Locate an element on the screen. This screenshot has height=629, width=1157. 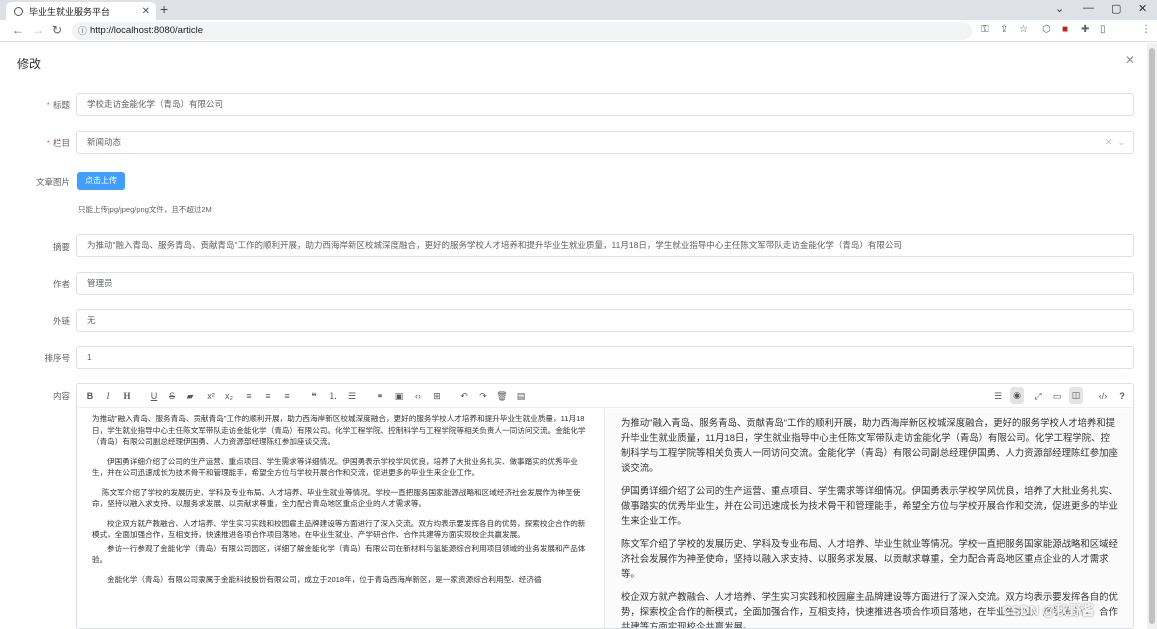
watermark: CSDN @秋野酱 is located at coordinates (1048, 610).